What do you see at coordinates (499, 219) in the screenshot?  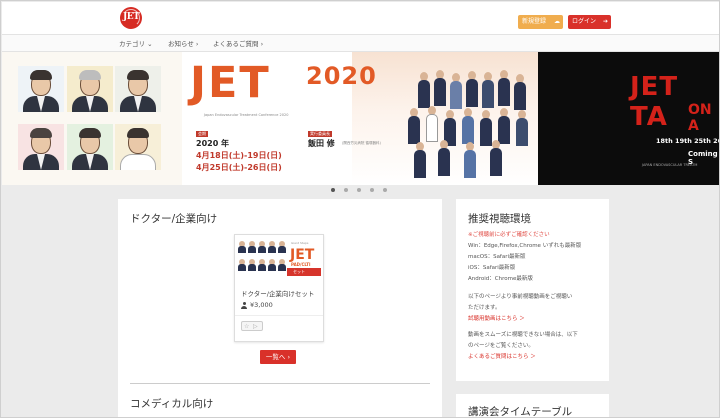 I see `environment-heading: 推奨視聴環境` at bounding box center [499, 219].